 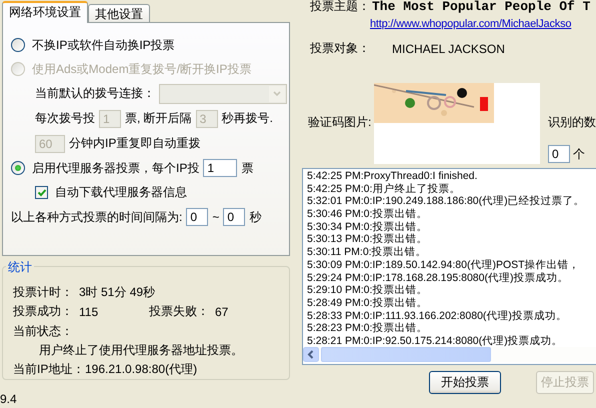 What do you see at coordinates (41, 192) in the screenshot?
I see `checkbox` at bounding box center [41, 192].